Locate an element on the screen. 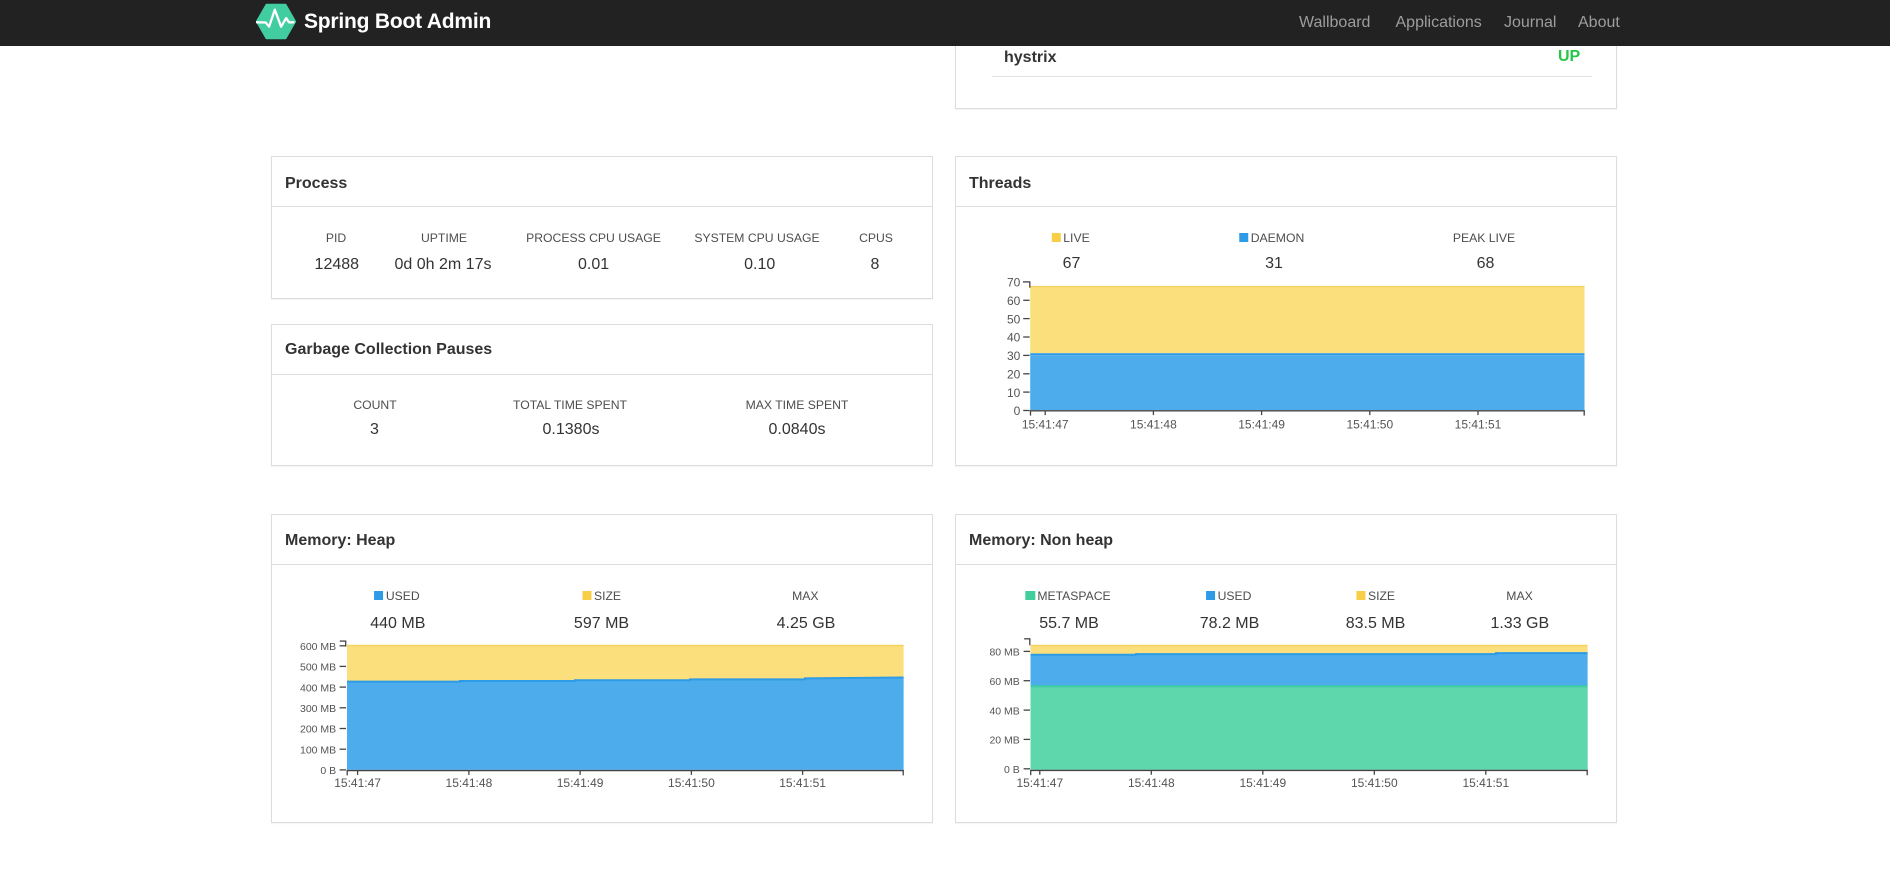 This screenshot has height=892, width=1890. svg-text: 300 MB is located at coordinates (318, 709).